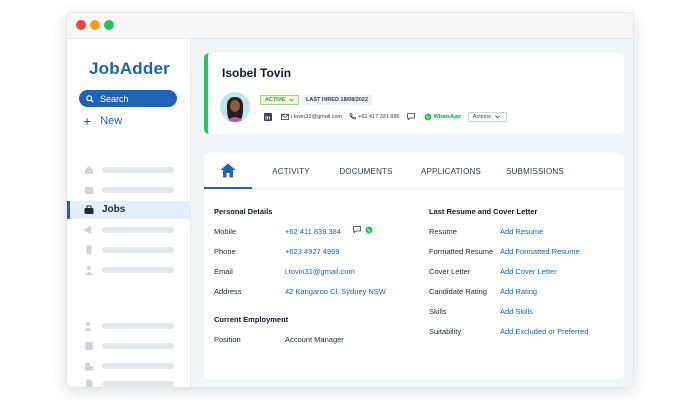  What do you see at coordinates (129, 69) in the screenshot?
I see `app-logo: JobAdder` at bounding box center [129, 69].